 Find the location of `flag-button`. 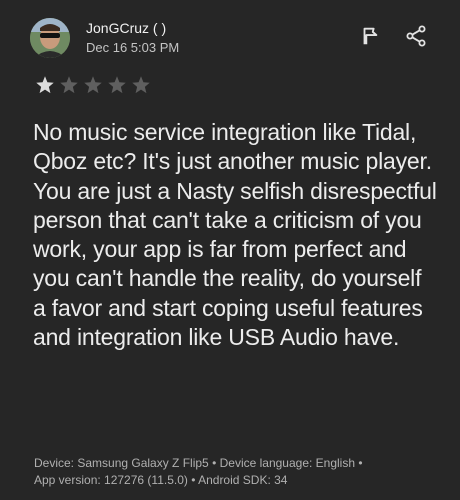

flag-button is located at coordinates (370, 36).